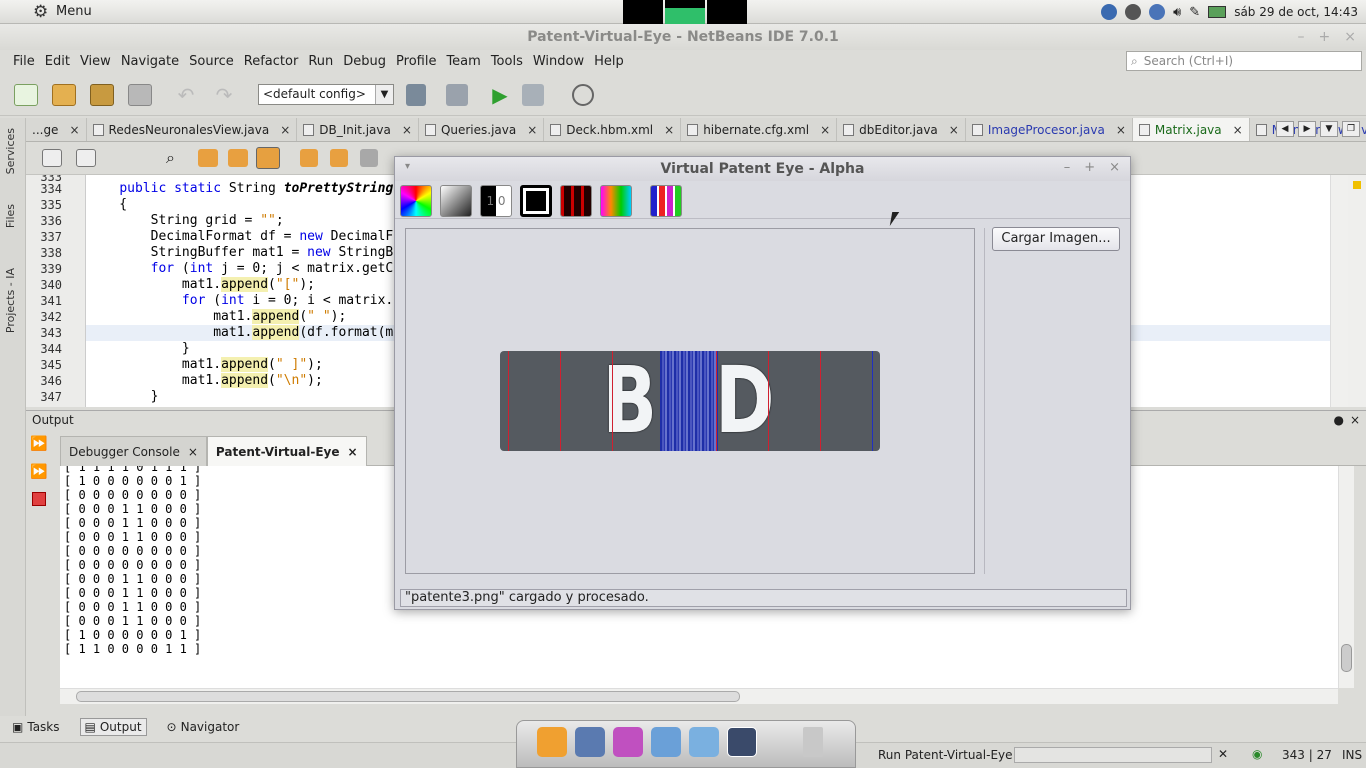 This screenshot has width=1366, height=768. What do you see at coordinates (1296, 12) in the screenshot?
I see `clock: sáb 29 de oct, 14:43` at bounding box center [1296, 12].